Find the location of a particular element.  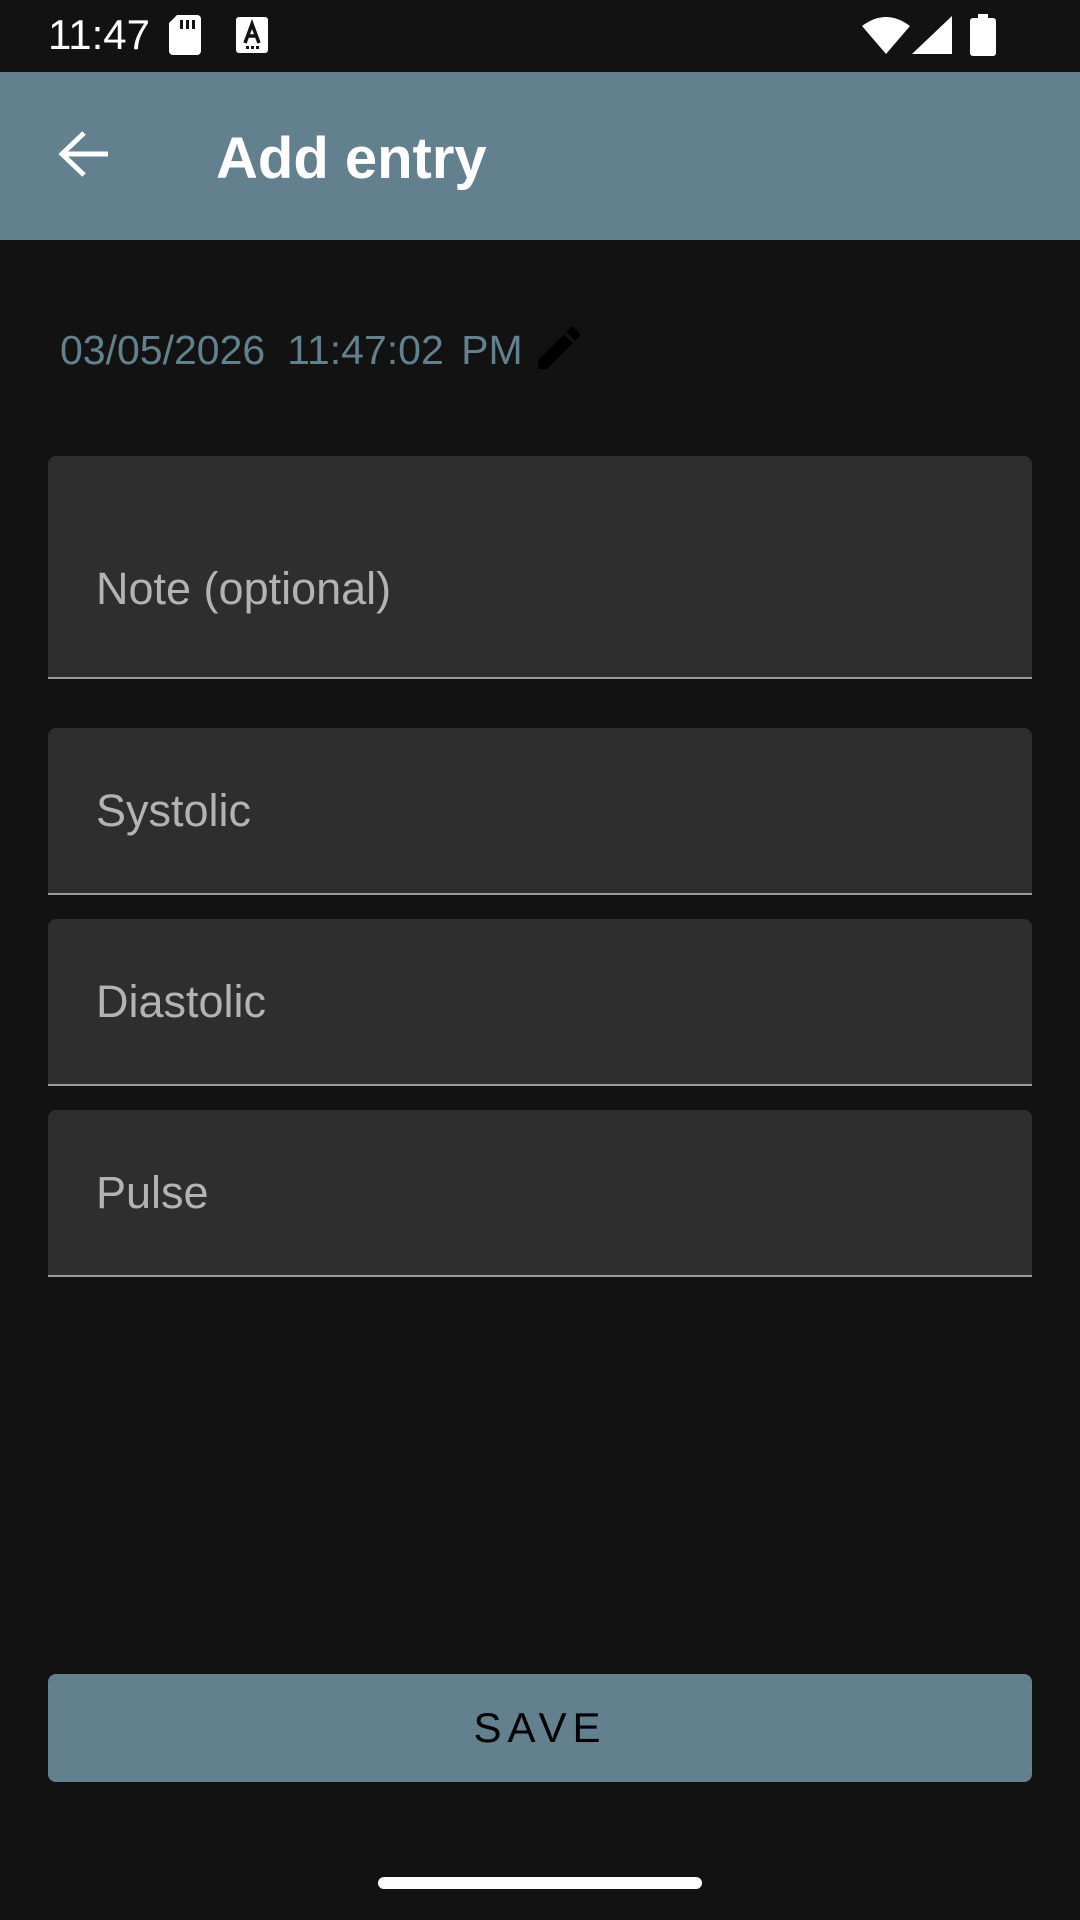

battery-icon is located at coordinates (983, 37).